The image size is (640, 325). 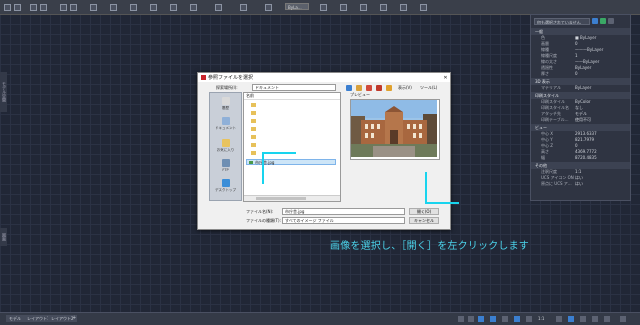 What do you see at coordinates (595, 319) in the screenshot?
I see `hardware-icon` at bounding box center [595, 319].